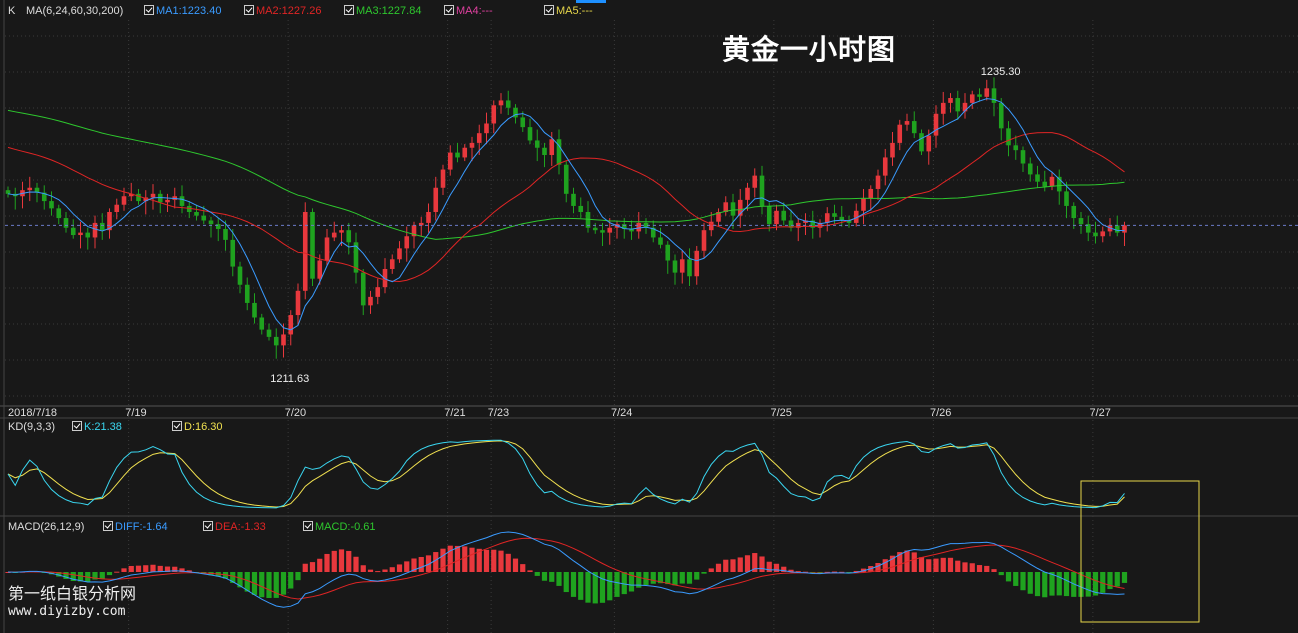 The image size is (1298, 633). I want to click on x-axis-label: 7/26, so click(940, 413).